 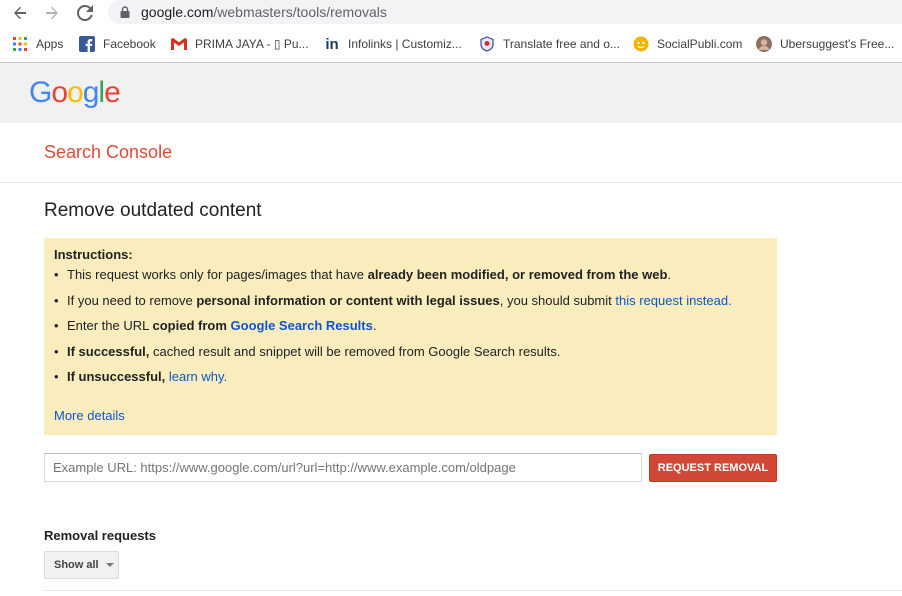 What do you see at coordinates (89, 415) in the screenshot?
I see `more-details-link: More details` at bounding box center [89, 415].